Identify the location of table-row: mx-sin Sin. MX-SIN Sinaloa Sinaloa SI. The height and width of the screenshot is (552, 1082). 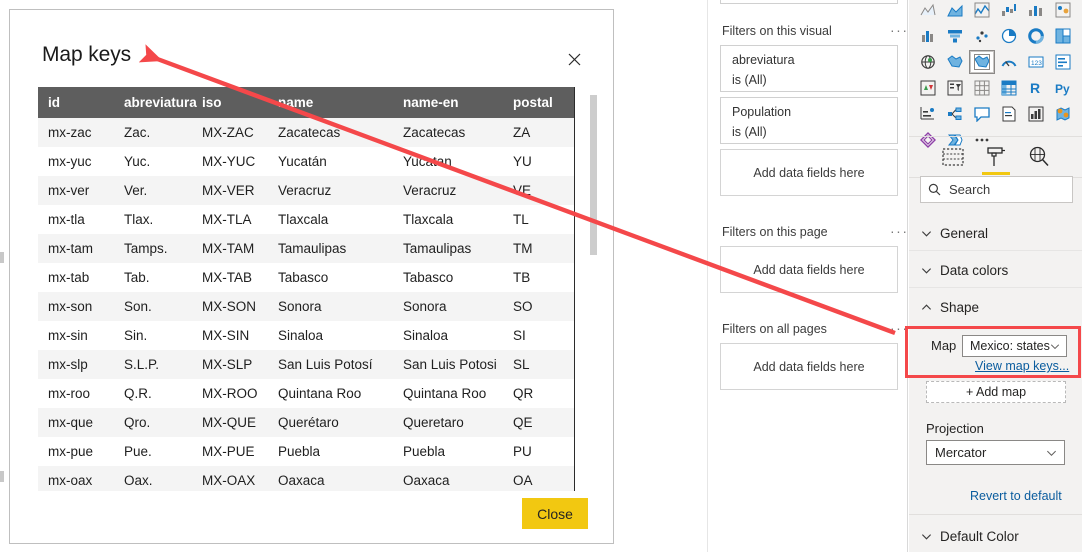
(306, 335).